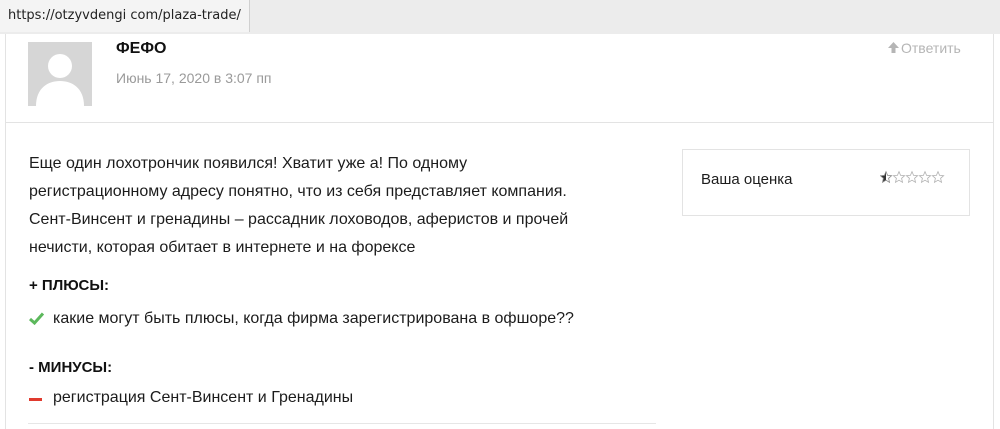 The image size is (1000, 429). I want to click on cons-item-text: регистрация Сент-Винсент и Гренадины, so click(203, 397).